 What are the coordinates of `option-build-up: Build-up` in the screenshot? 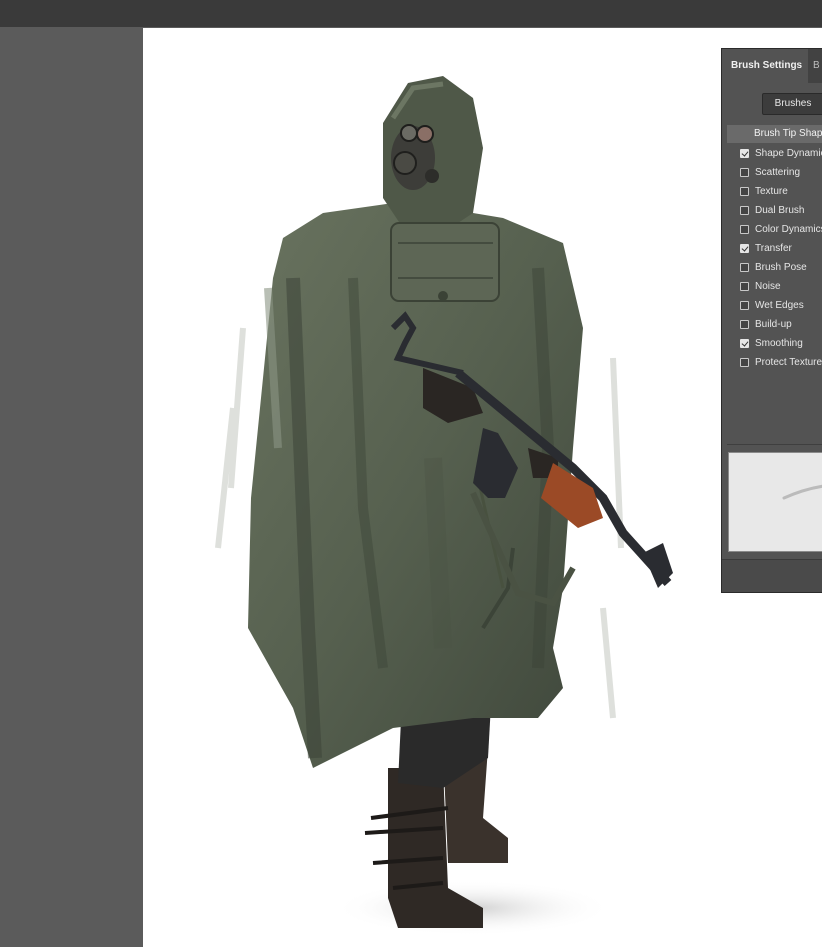 It's located at (774, 324).